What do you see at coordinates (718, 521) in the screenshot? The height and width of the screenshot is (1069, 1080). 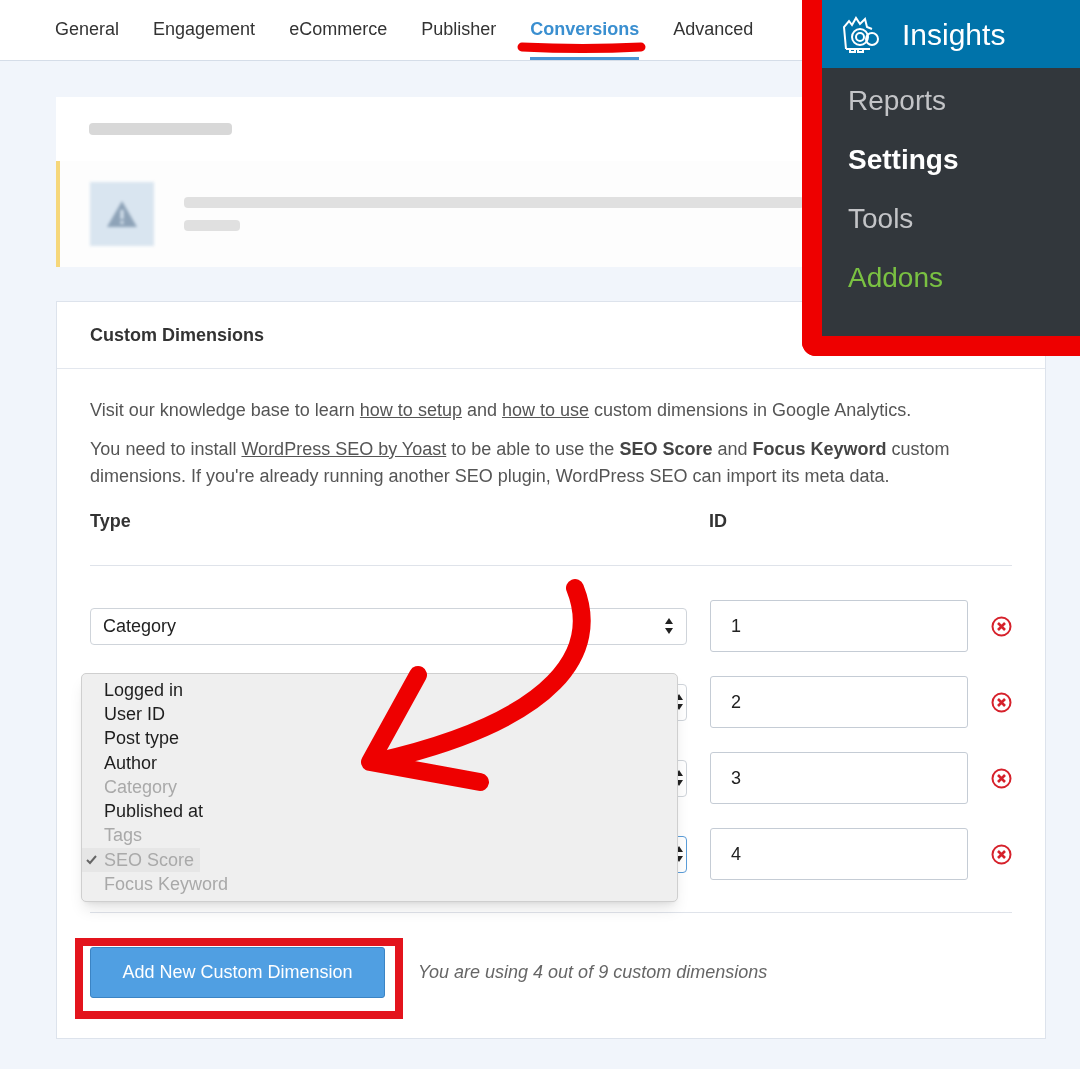 I see `column-header: ID` at bounding box center [718, 521].